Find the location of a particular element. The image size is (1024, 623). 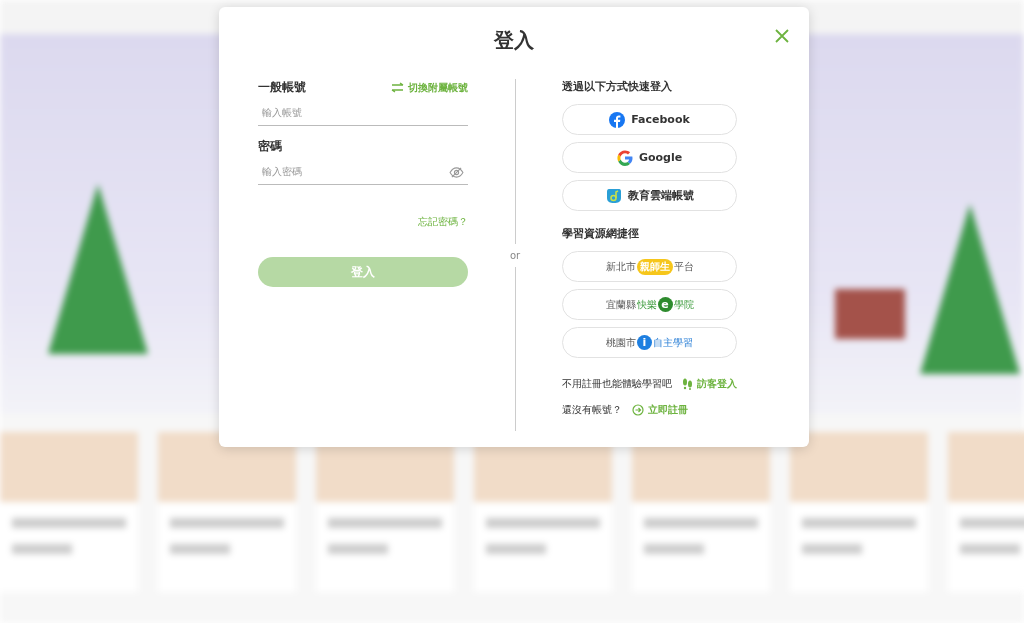

eye-slash-icon is located at coordinates (456, 172).